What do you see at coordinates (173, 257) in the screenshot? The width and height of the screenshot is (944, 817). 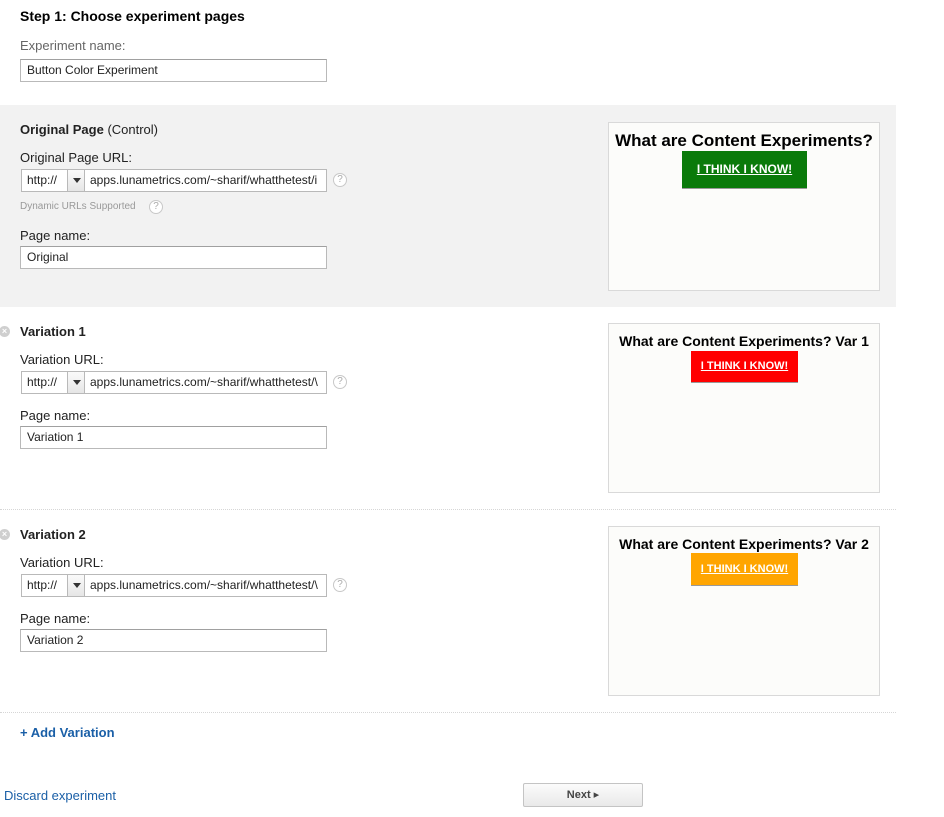 I see `original-page-name-input: Original` at bounding box center [173, 257].